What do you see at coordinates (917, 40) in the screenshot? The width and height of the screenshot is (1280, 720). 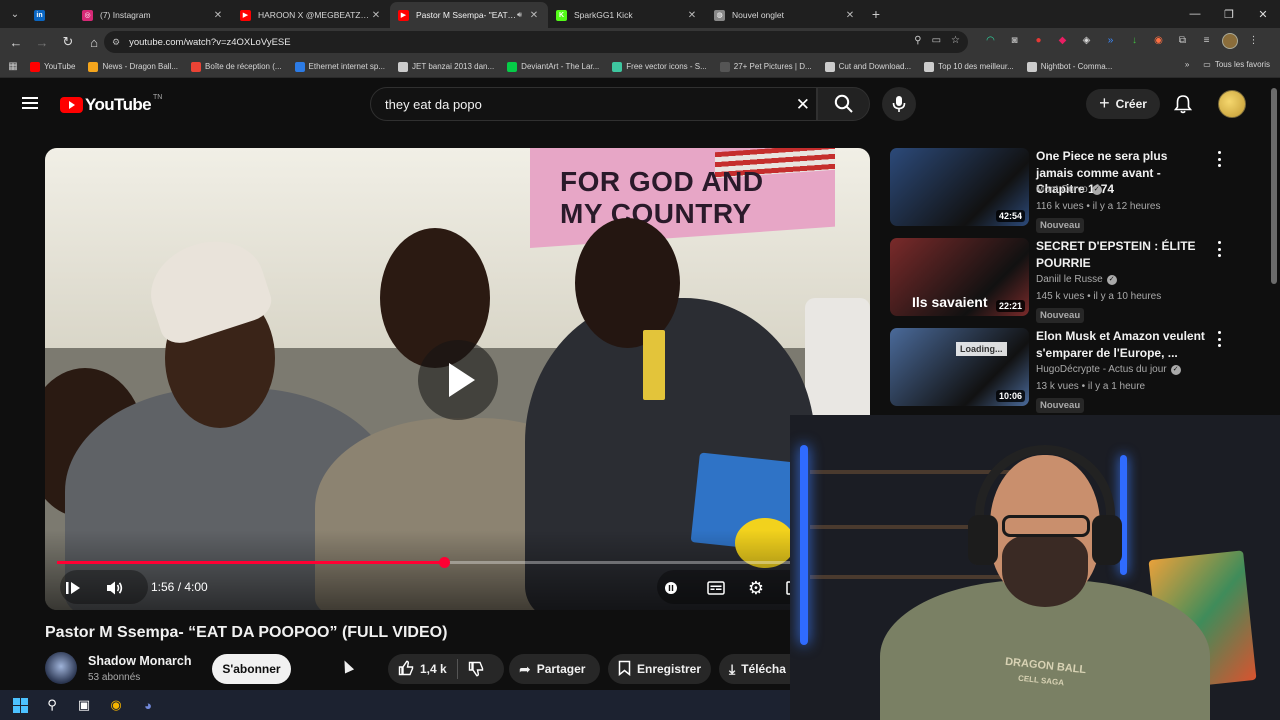 I see `zoom-icon: ⚲` at bounding box center [917, 40].